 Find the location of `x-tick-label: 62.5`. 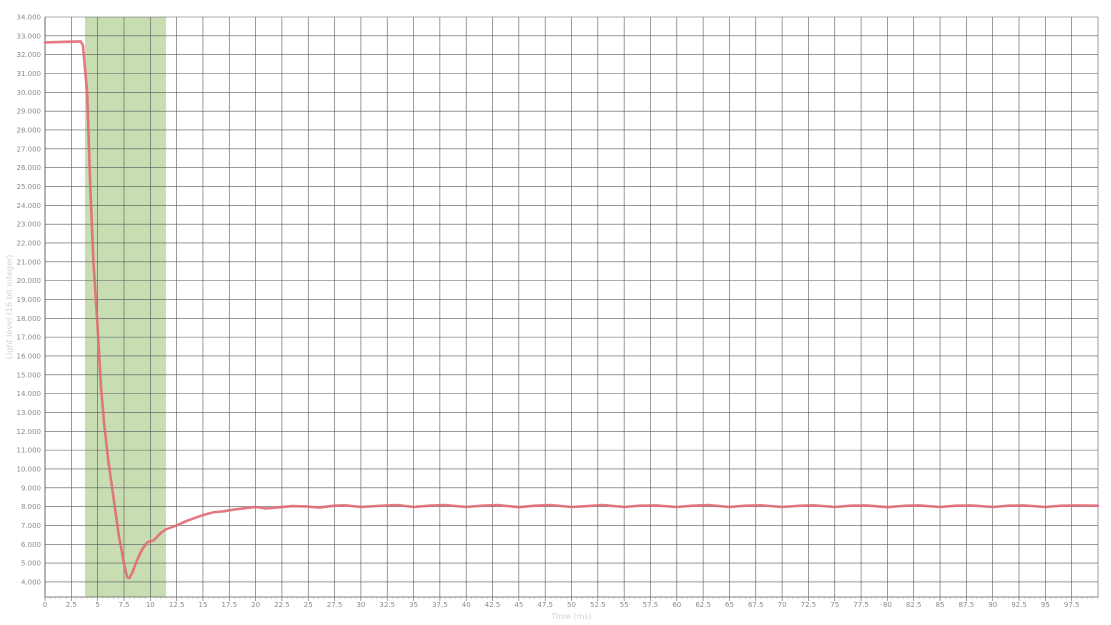

x-tick-label: 62.5 is located at coordinates (703, 605).